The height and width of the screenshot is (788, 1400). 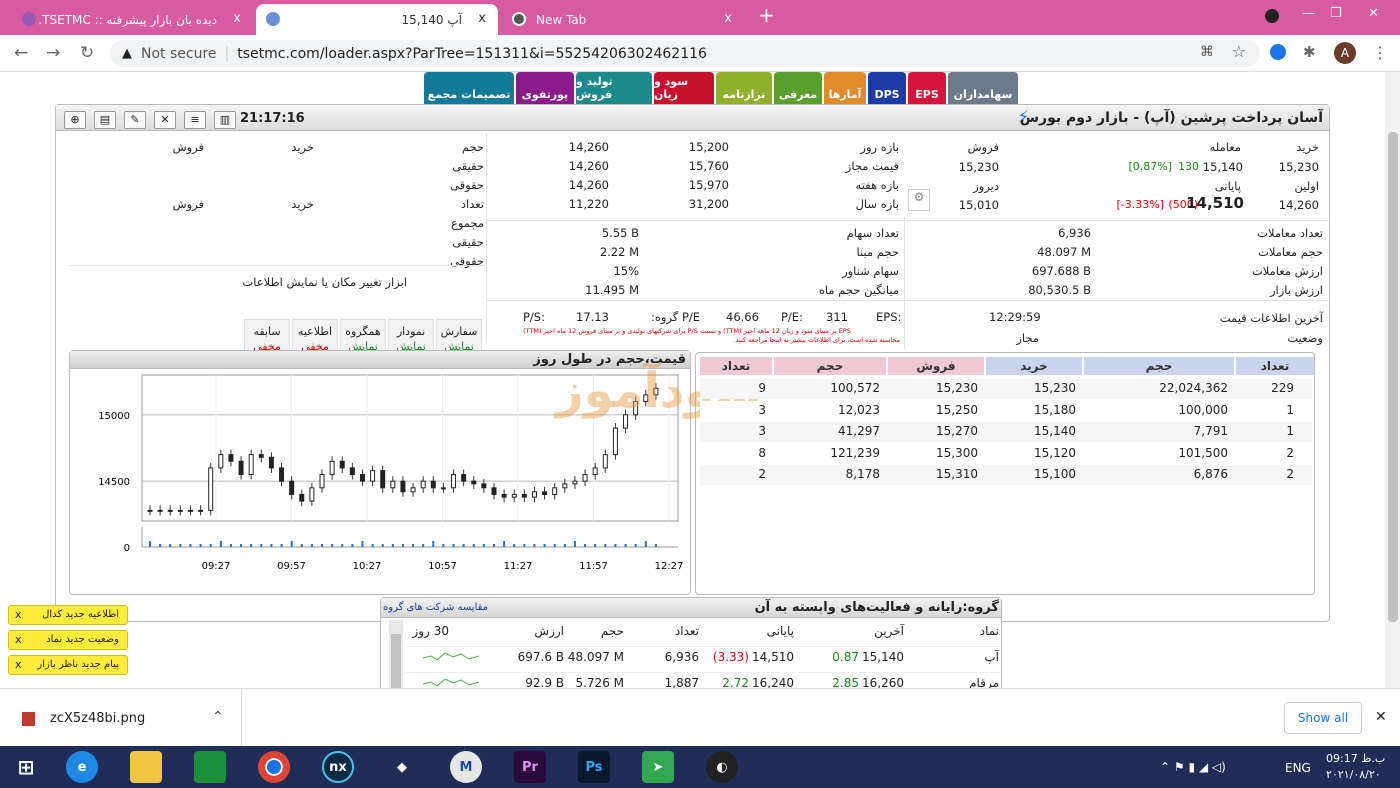 I want to click on group-header-3: پایانی, so click(x=780, y=631).